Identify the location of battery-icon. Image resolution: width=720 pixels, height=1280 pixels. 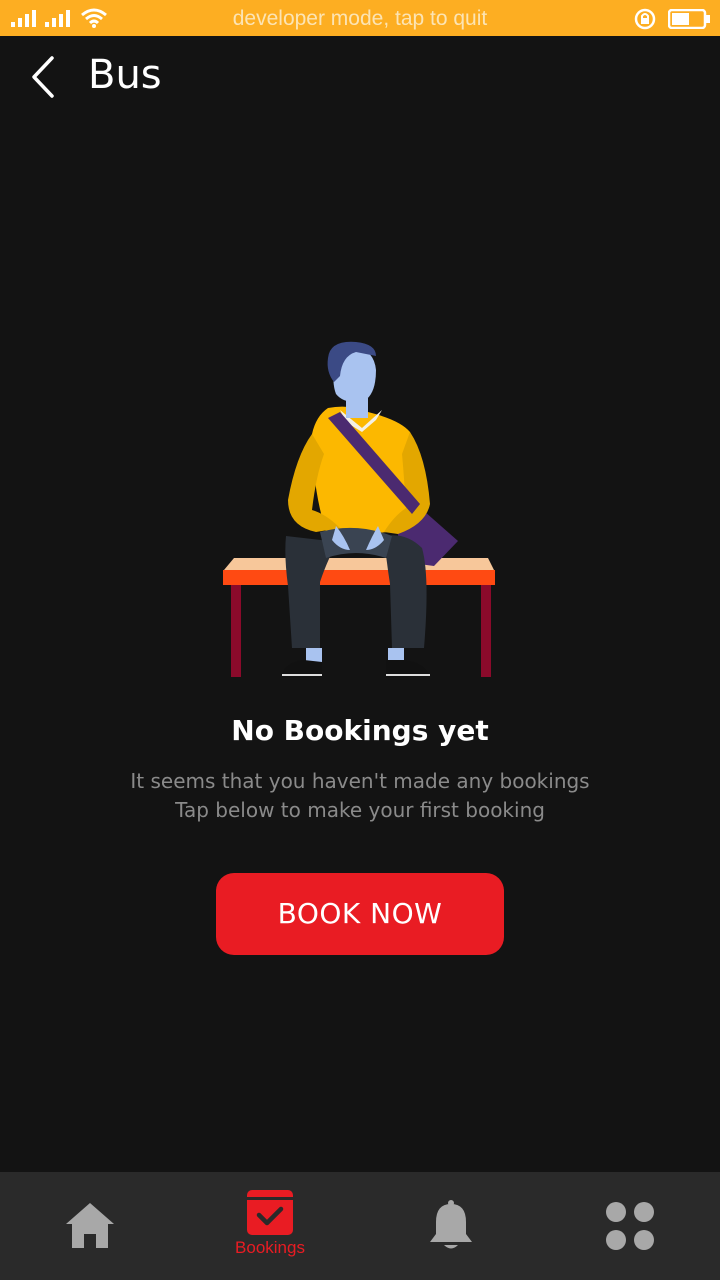
(689, 19).